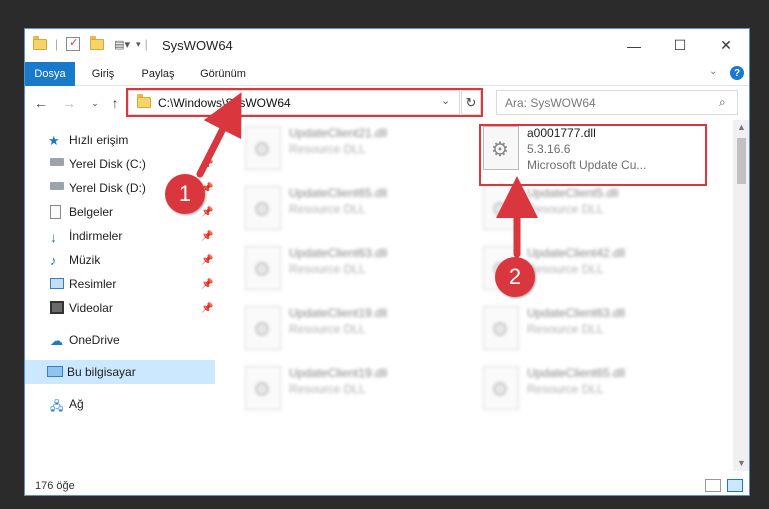 This screenshot has height=509, width=769. I want to click on annotation-badge-1: 1, so click(185, 194).